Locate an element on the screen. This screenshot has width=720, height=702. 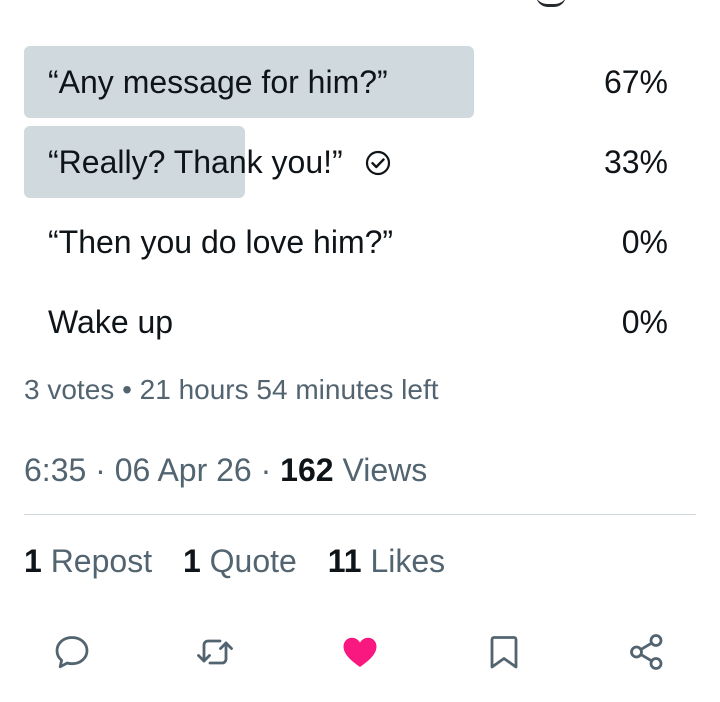
likes-count: 11 is located at coordinates (344, 561).